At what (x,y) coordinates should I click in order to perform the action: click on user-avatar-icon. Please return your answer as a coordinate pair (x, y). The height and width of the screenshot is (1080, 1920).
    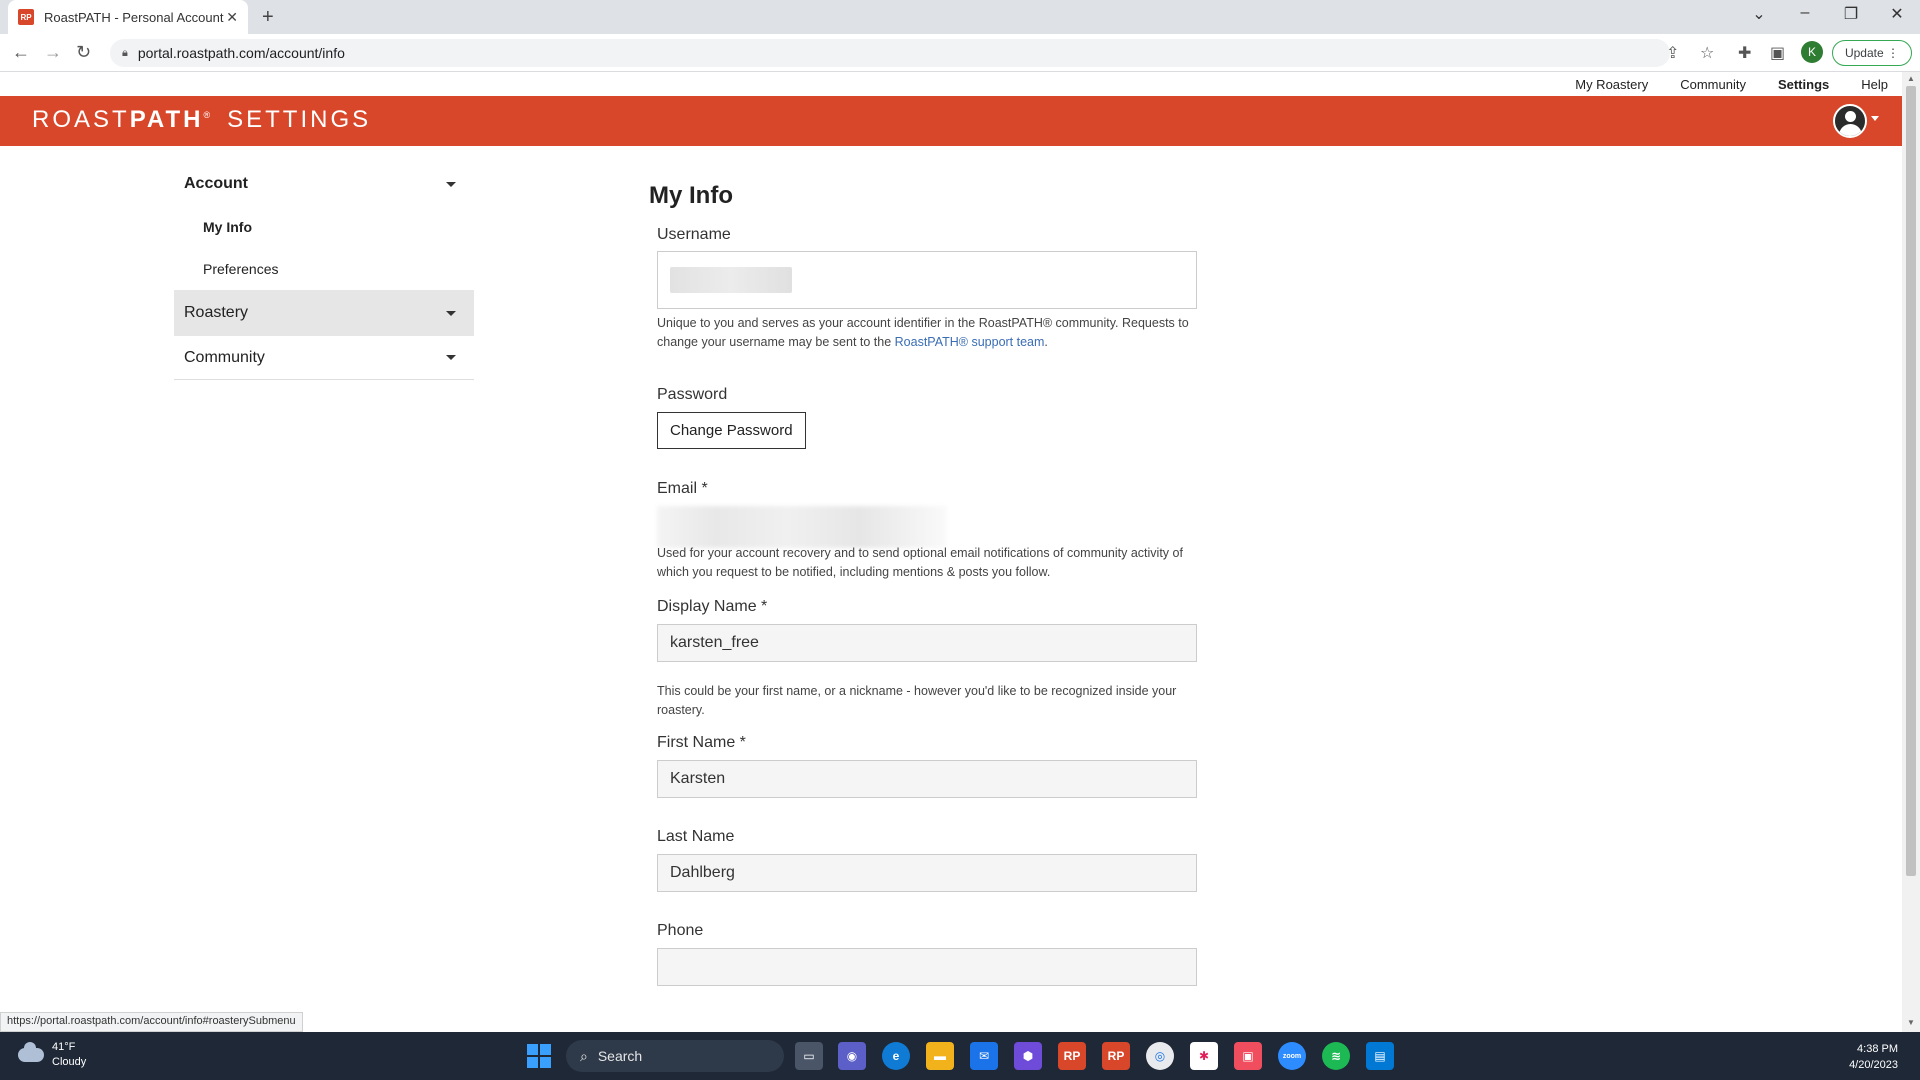
    Looking at the image, I should click on (1850, 121).